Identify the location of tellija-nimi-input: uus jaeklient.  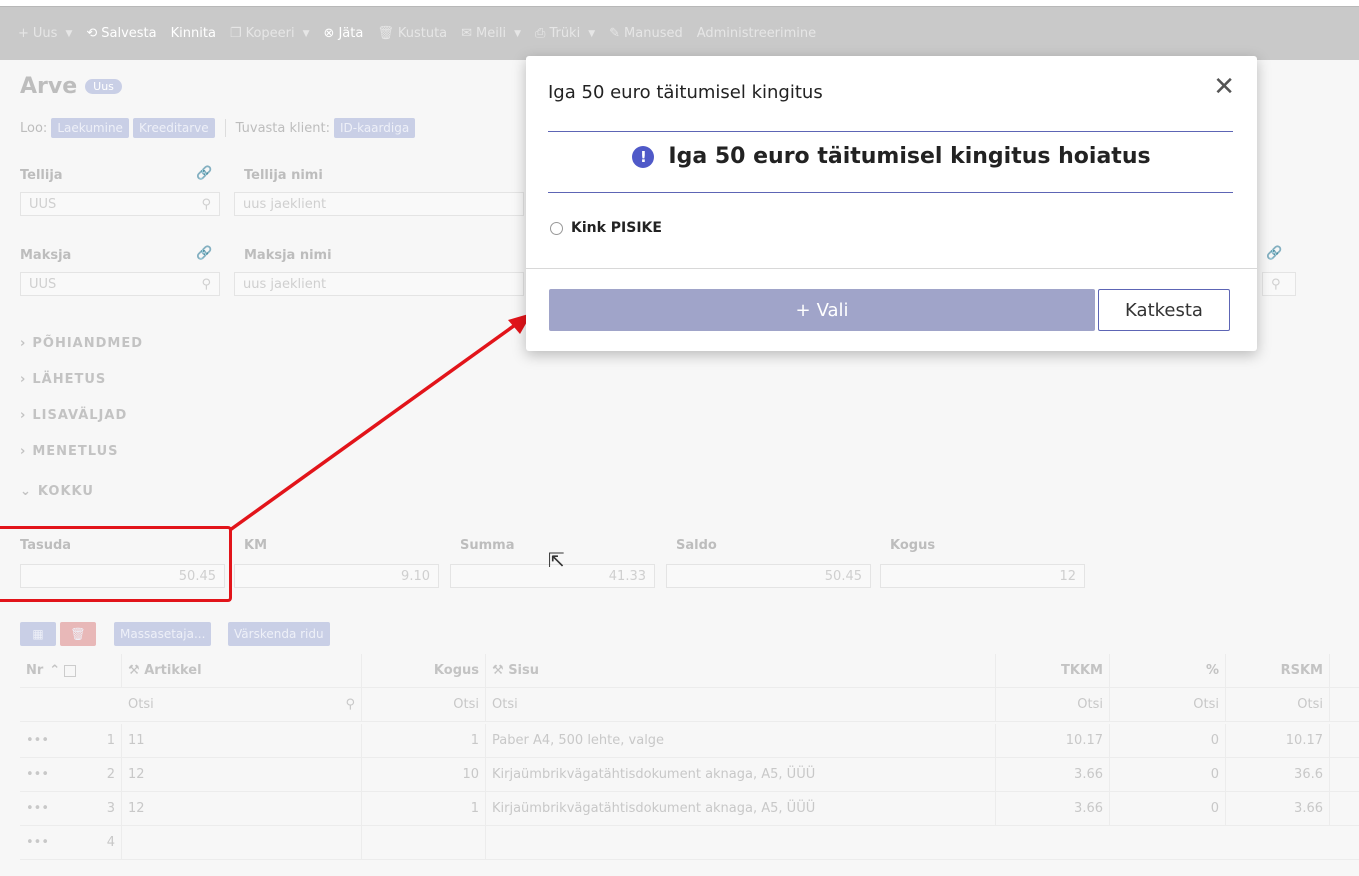
(379, 204).